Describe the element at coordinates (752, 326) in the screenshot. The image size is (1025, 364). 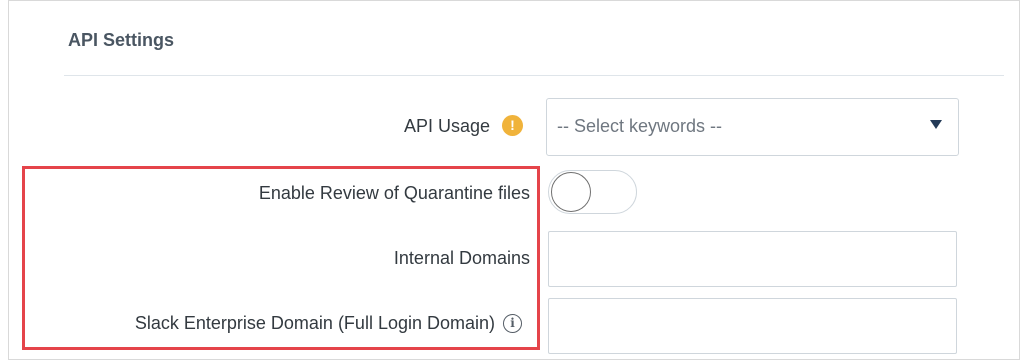
I see `slack-domain-input` at that location.